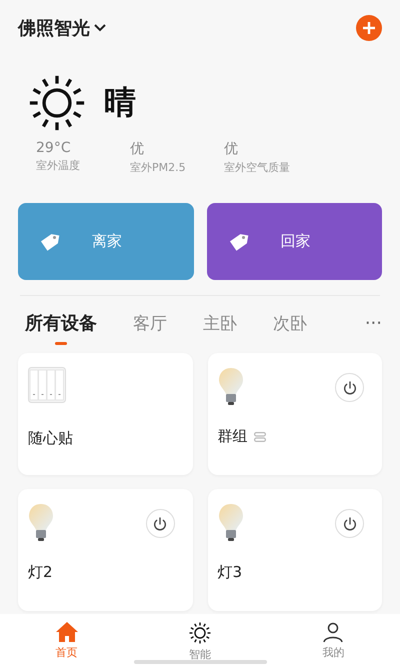  I want to click on add-button, so click(369, 28).